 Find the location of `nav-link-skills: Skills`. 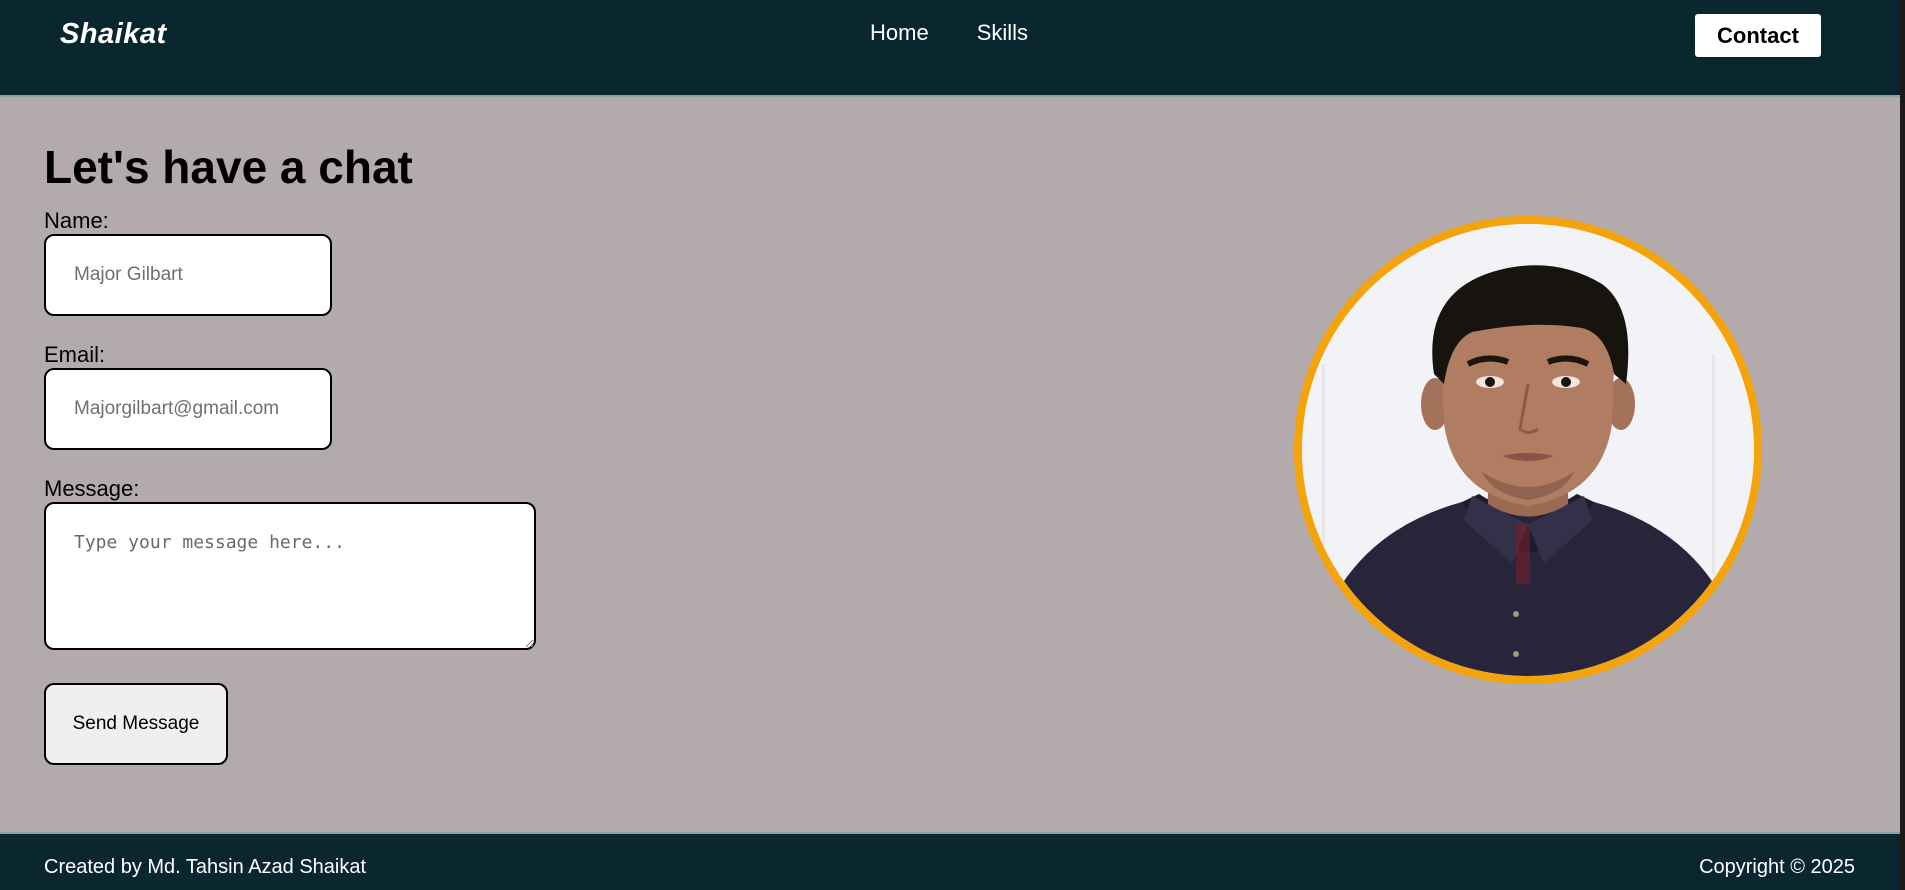

nav-link-skills: Skills is located at coordinates (1002, 33).